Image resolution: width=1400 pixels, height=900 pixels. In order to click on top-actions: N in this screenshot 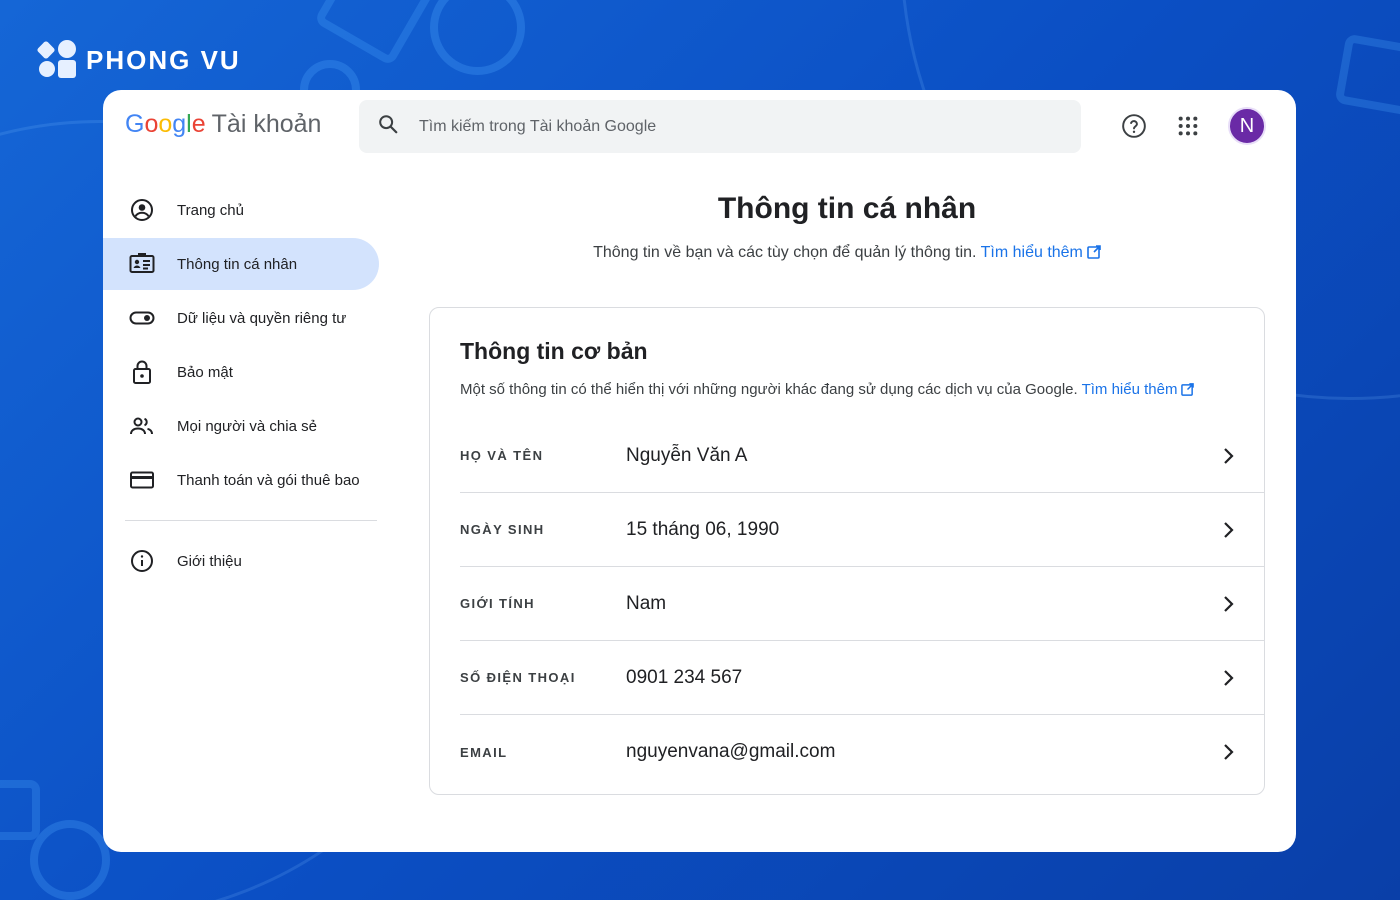, I will do `click(1193, 126)`.